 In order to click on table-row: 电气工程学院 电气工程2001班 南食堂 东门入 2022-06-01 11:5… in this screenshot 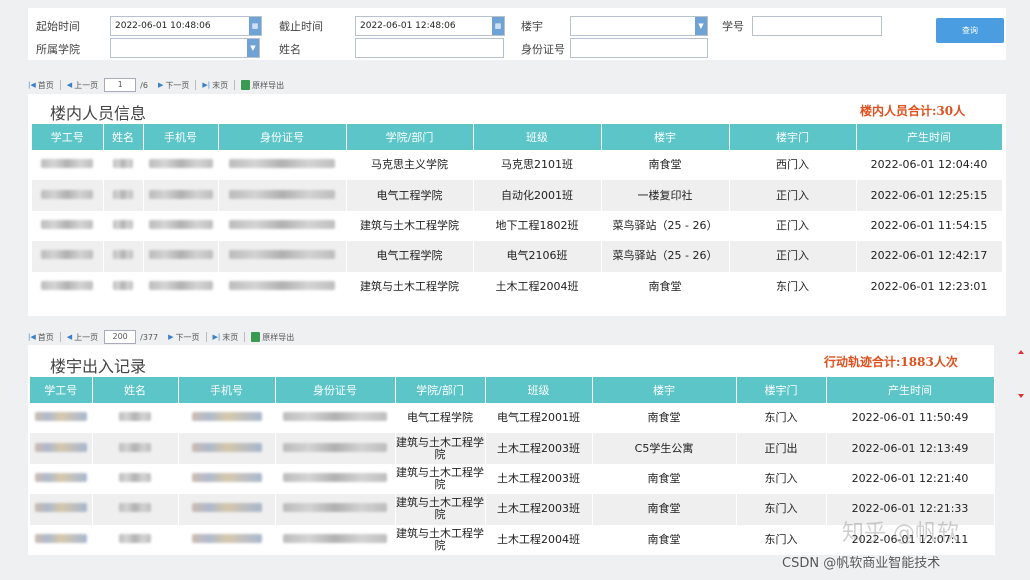, I will do `click(512, 418)`.